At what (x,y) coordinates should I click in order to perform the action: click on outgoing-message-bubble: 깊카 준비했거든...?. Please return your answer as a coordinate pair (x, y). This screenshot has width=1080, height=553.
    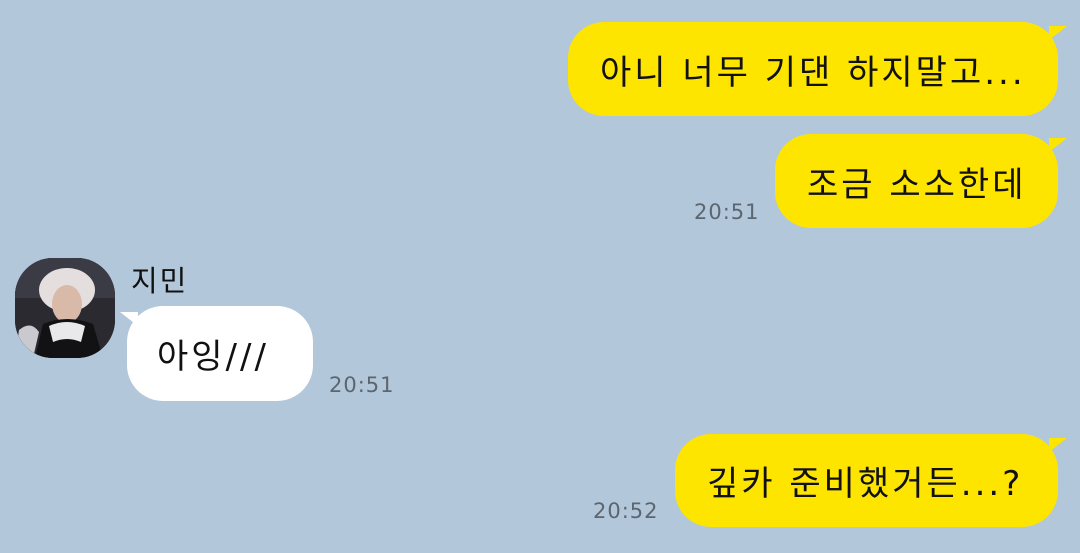
    Looking at the image, I should click on (866, 480).